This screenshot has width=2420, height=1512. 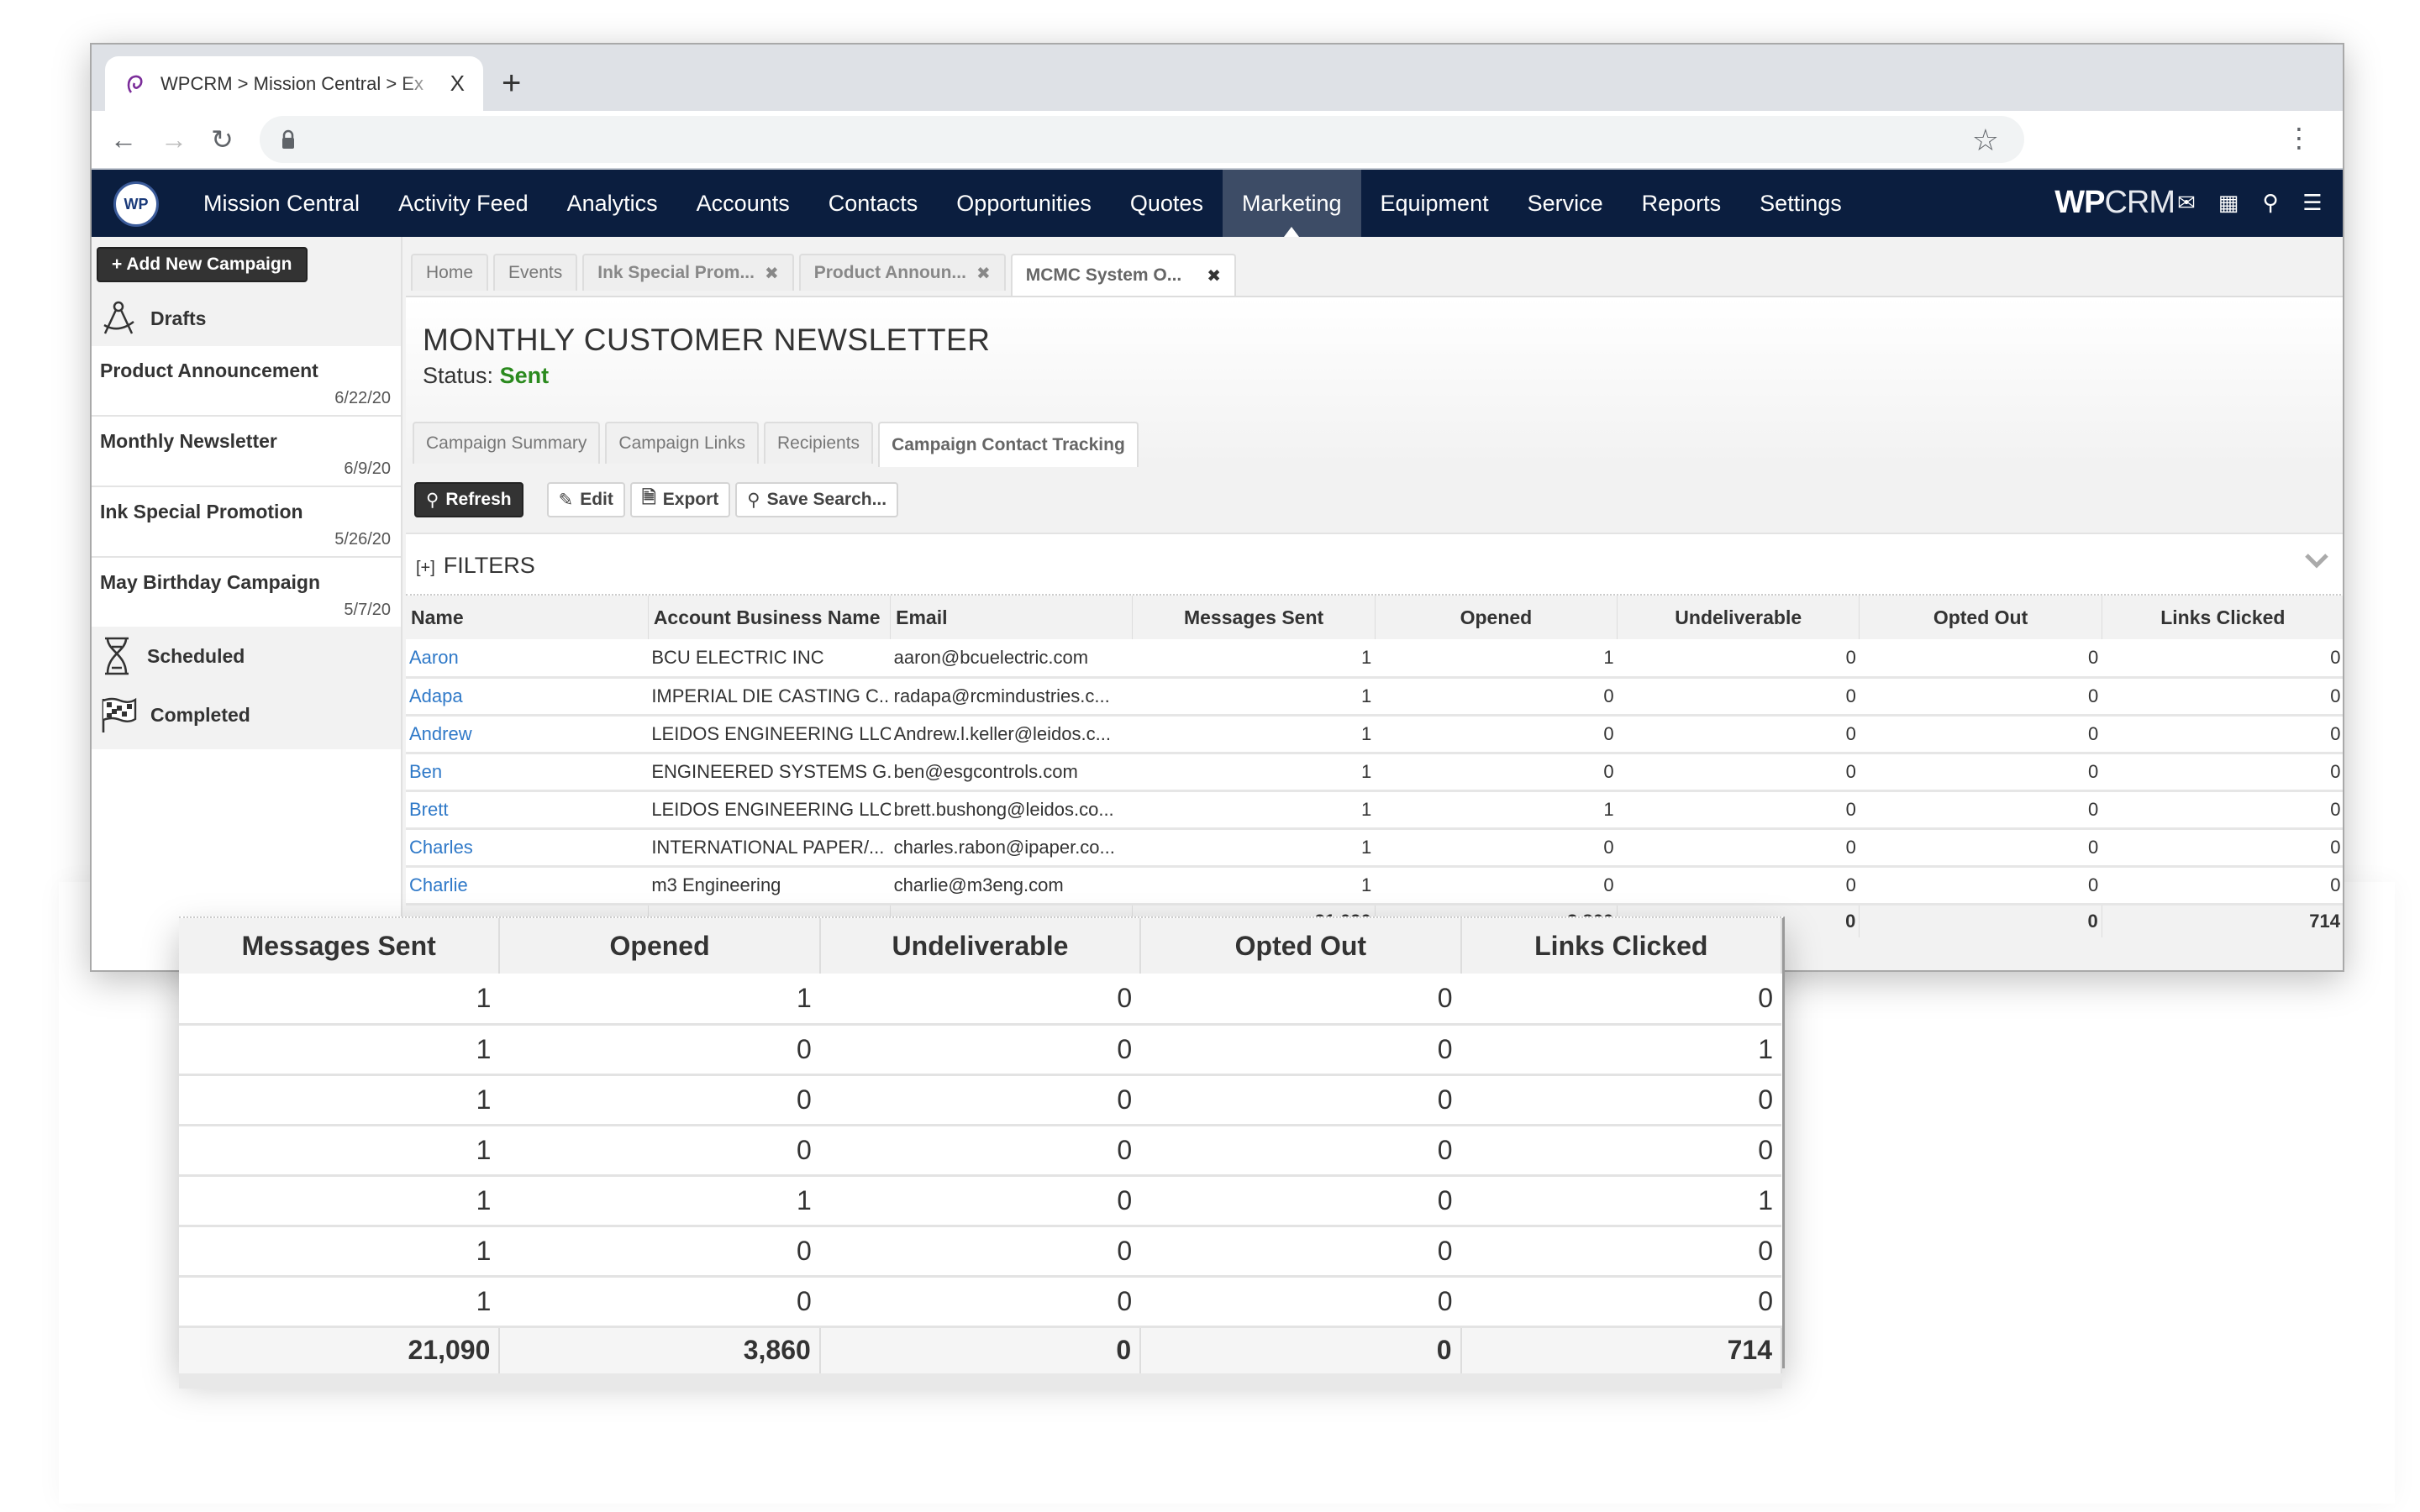 I want to click on nav-item-settings: Settings, so click(x=1801, y=203).